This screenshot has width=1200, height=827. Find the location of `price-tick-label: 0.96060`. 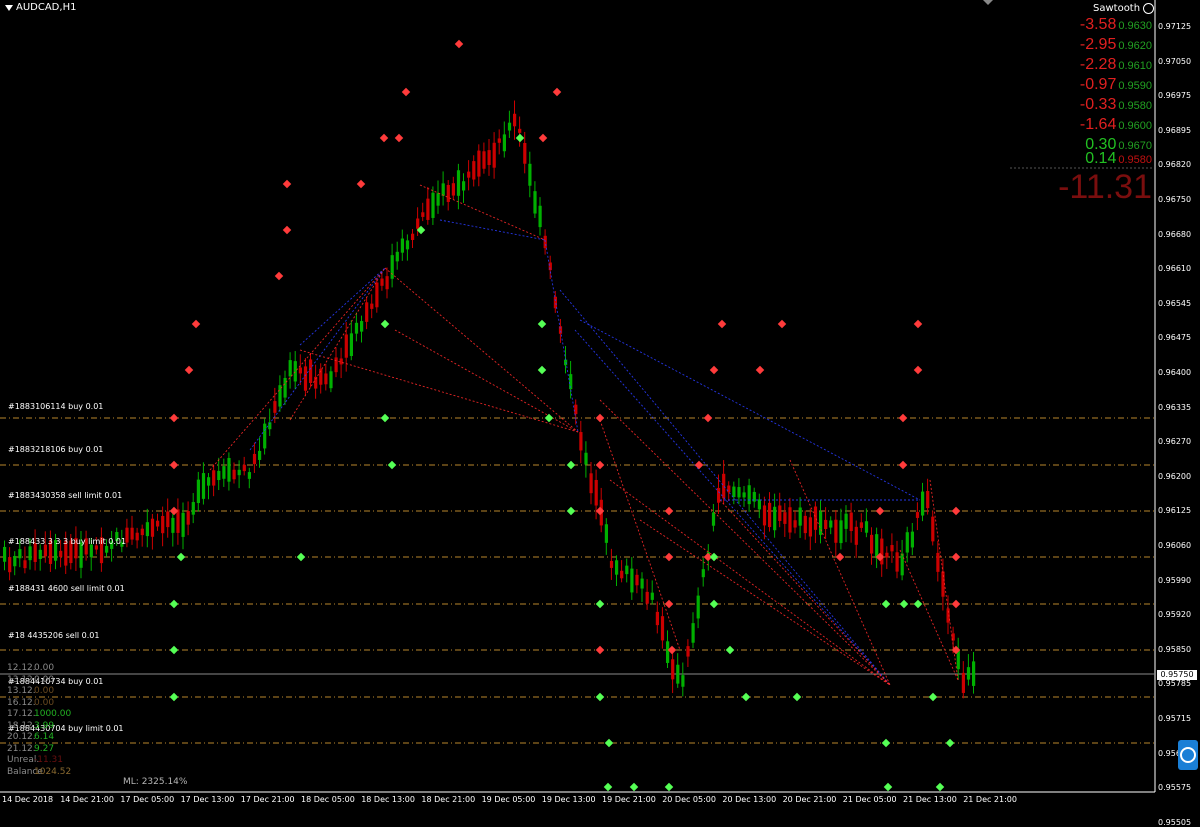

price-tick-label: 0.96060 is located at coordinates (1175, 545).